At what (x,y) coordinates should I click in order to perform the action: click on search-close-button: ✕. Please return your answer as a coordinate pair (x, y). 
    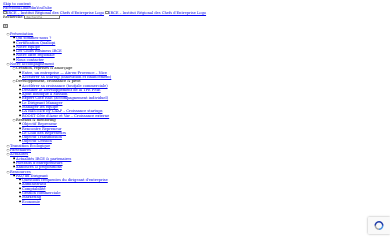
    Looking at the image, I should click on (5, 26).